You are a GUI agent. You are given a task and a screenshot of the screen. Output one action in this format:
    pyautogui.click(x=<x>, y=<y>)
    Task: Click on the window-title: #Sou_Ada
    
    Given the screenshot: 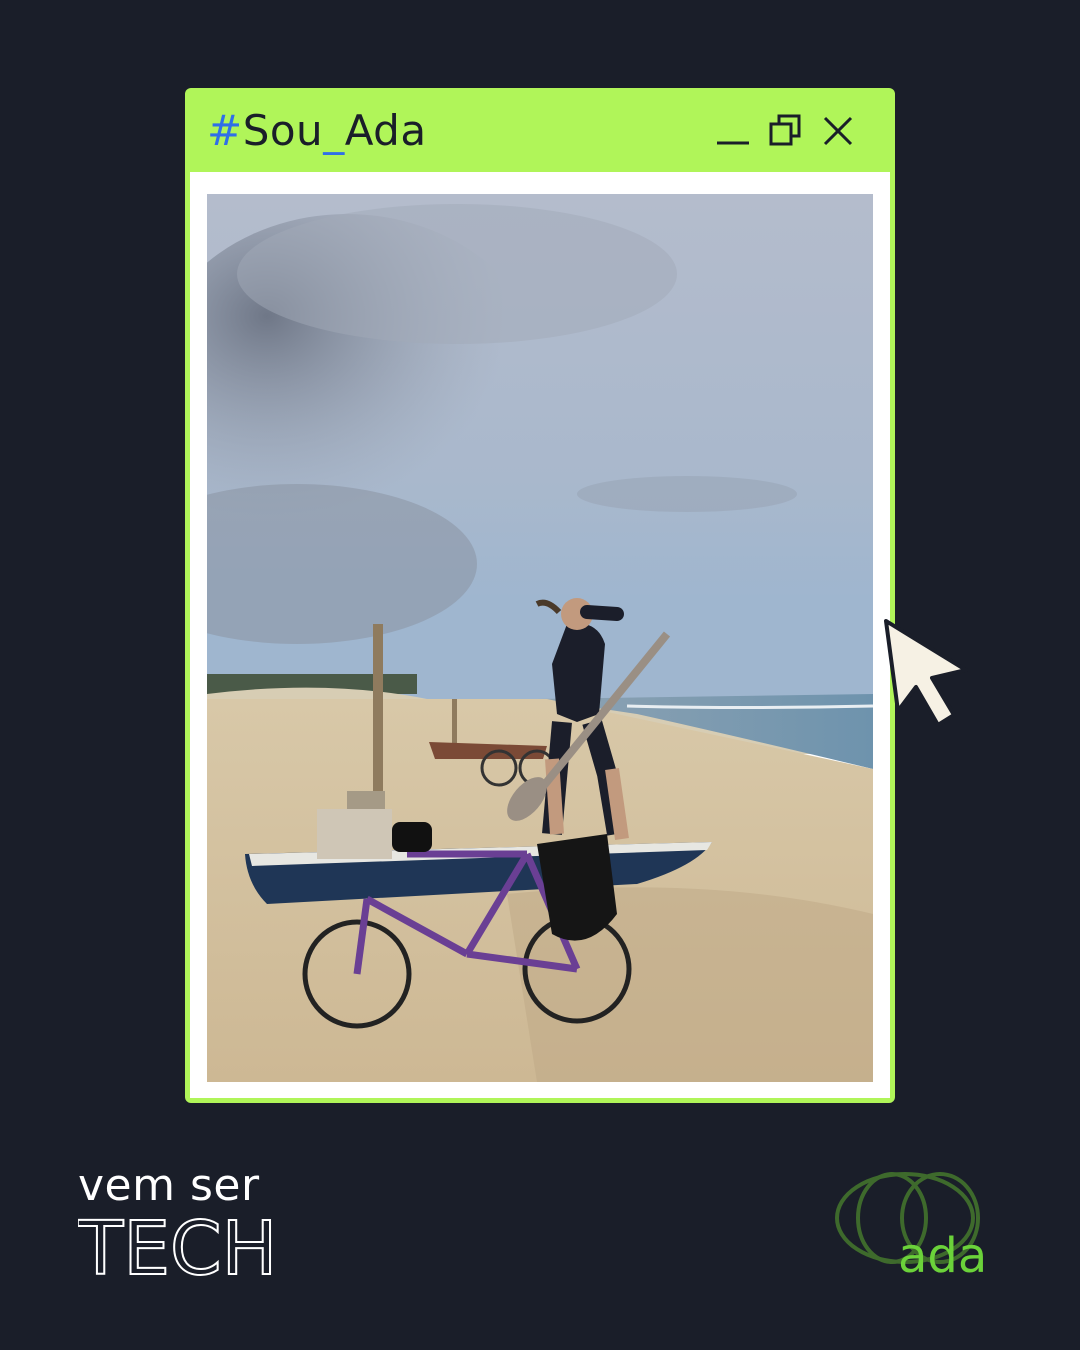 What is the action you would take?
    pyautogui.click(x=317, y=130)
    